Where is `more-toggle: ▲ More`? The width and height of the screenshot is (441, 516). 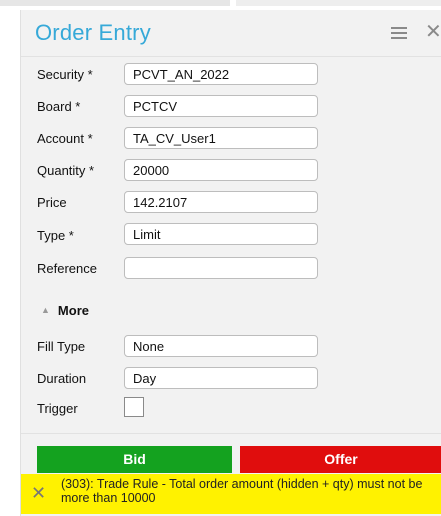 more-toggle: ▲ More is located at coordinates (65, 313).